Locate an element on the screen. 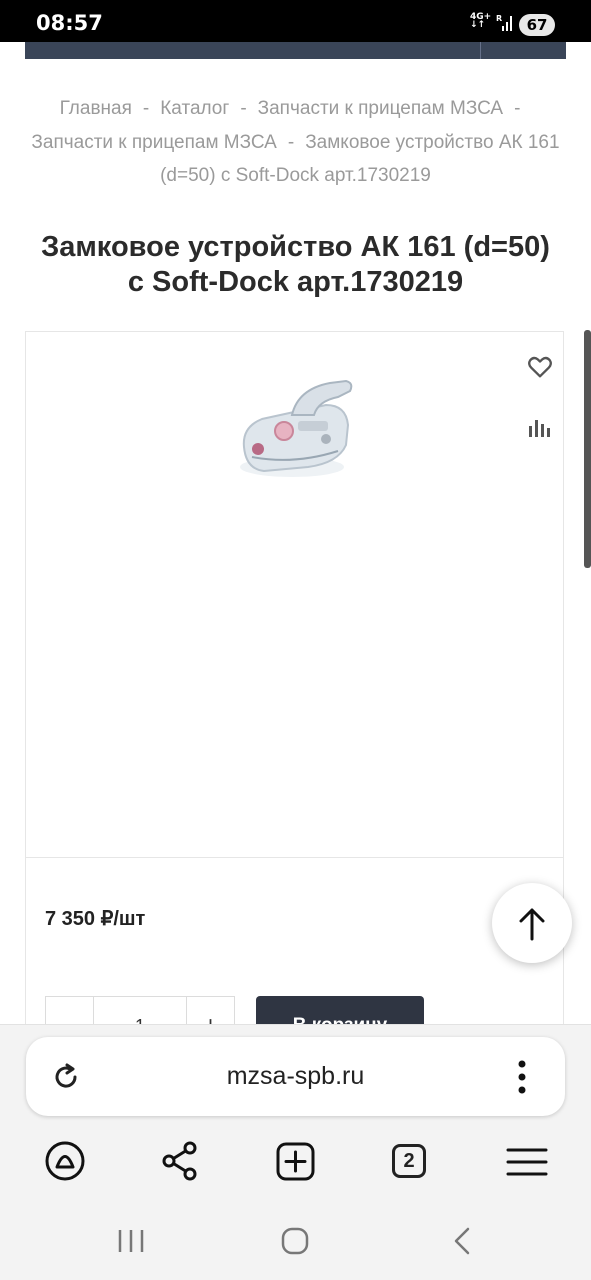 The width and height of the screenshot is (591, 1280). product-price: 7 350 ₽/шт is located at coordinates (95, 919).